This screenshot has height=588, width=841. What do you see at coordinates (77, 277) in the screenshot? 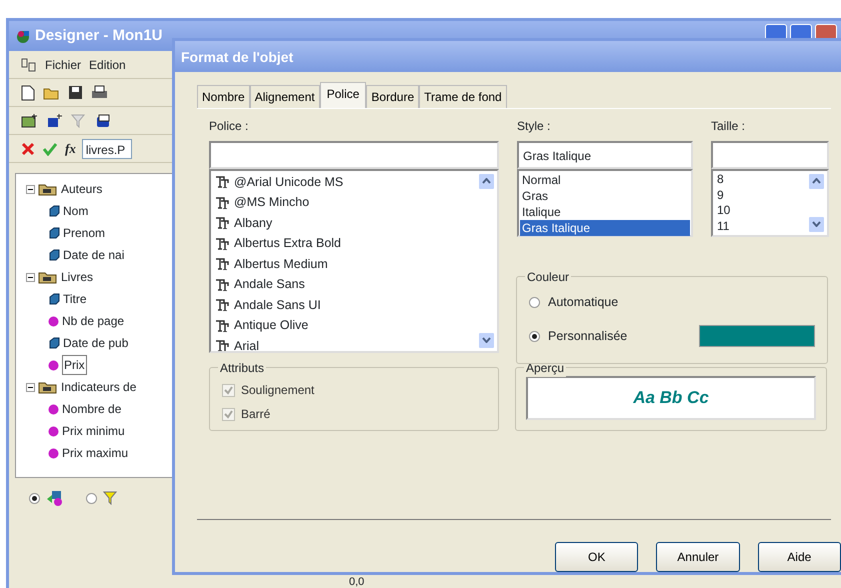
I see `tree-item: Livres` at bounding box center [77, 277].